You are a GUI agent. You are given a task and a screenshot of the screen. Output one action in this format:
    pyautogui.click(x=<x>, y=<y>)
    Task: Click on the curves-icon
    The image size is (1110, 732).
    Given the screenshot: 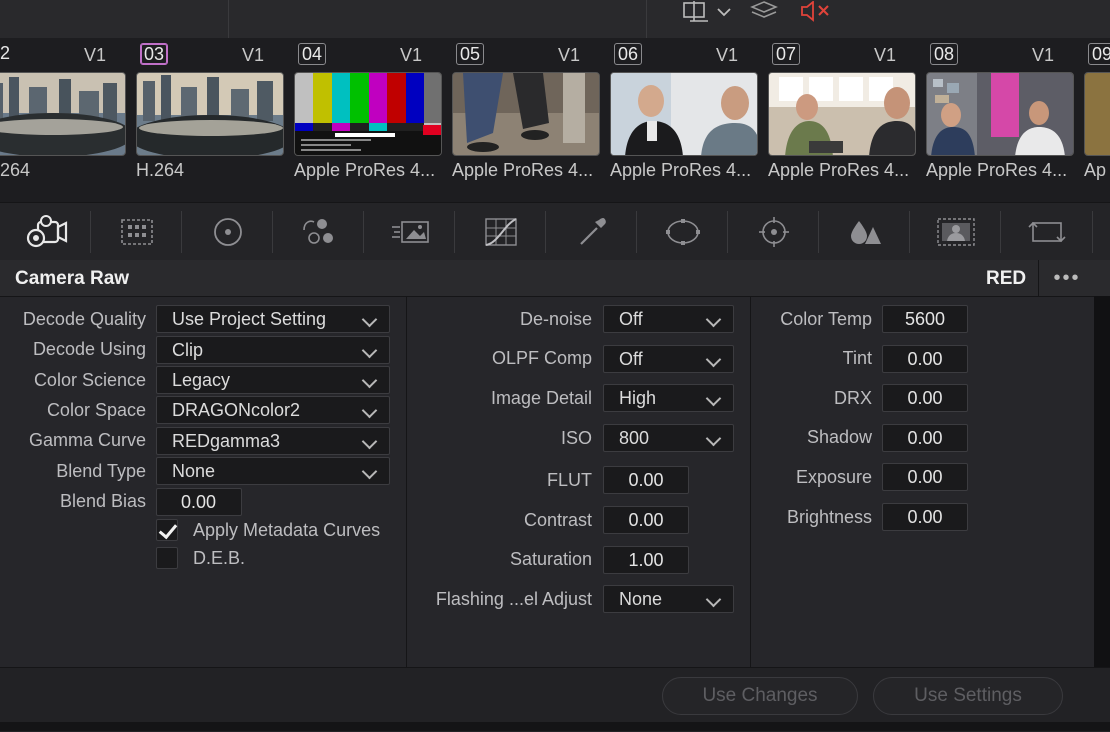 What is the action you would take?
    pyautogui.click(x=500, y=231)
    